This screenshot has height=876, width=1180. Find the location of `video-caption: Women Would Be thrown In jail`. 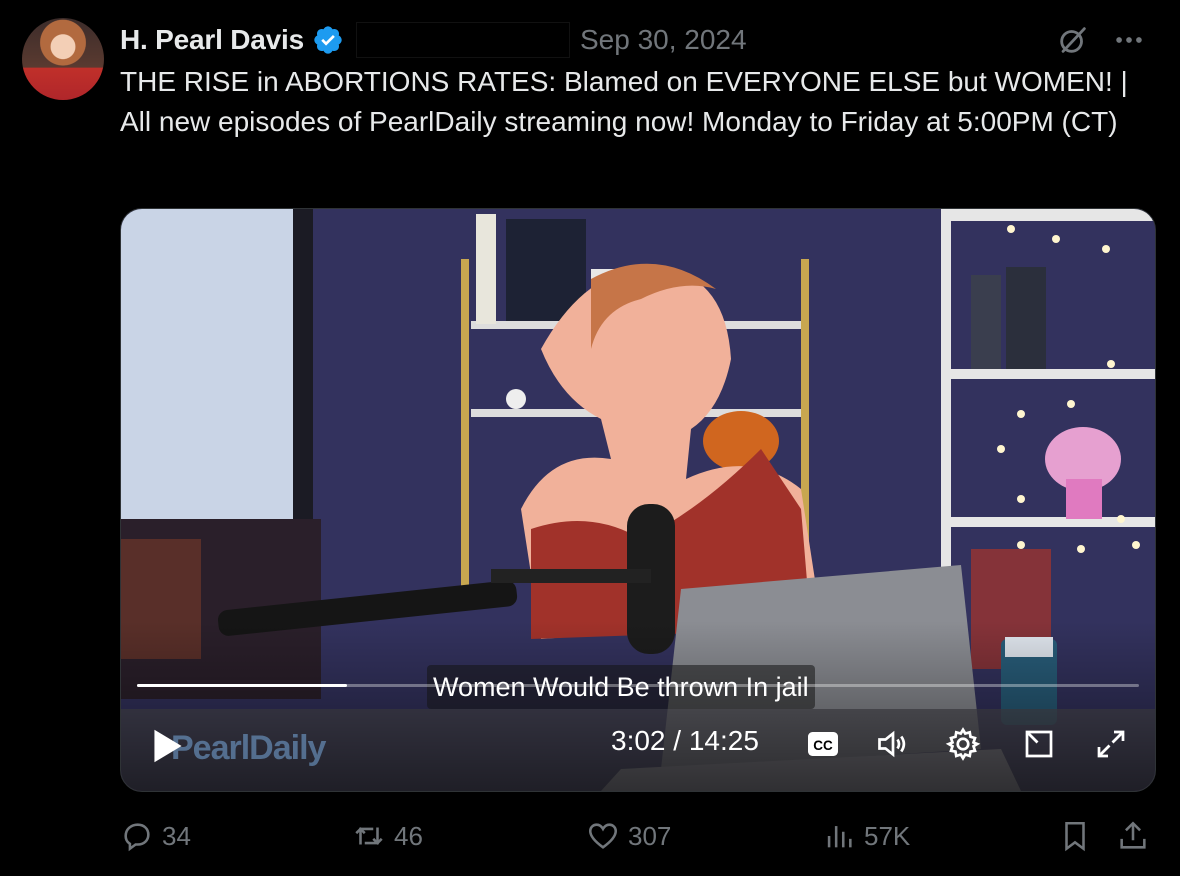

video-caption: Women Would Be thrown In jail is located at coordinates (621, 687).